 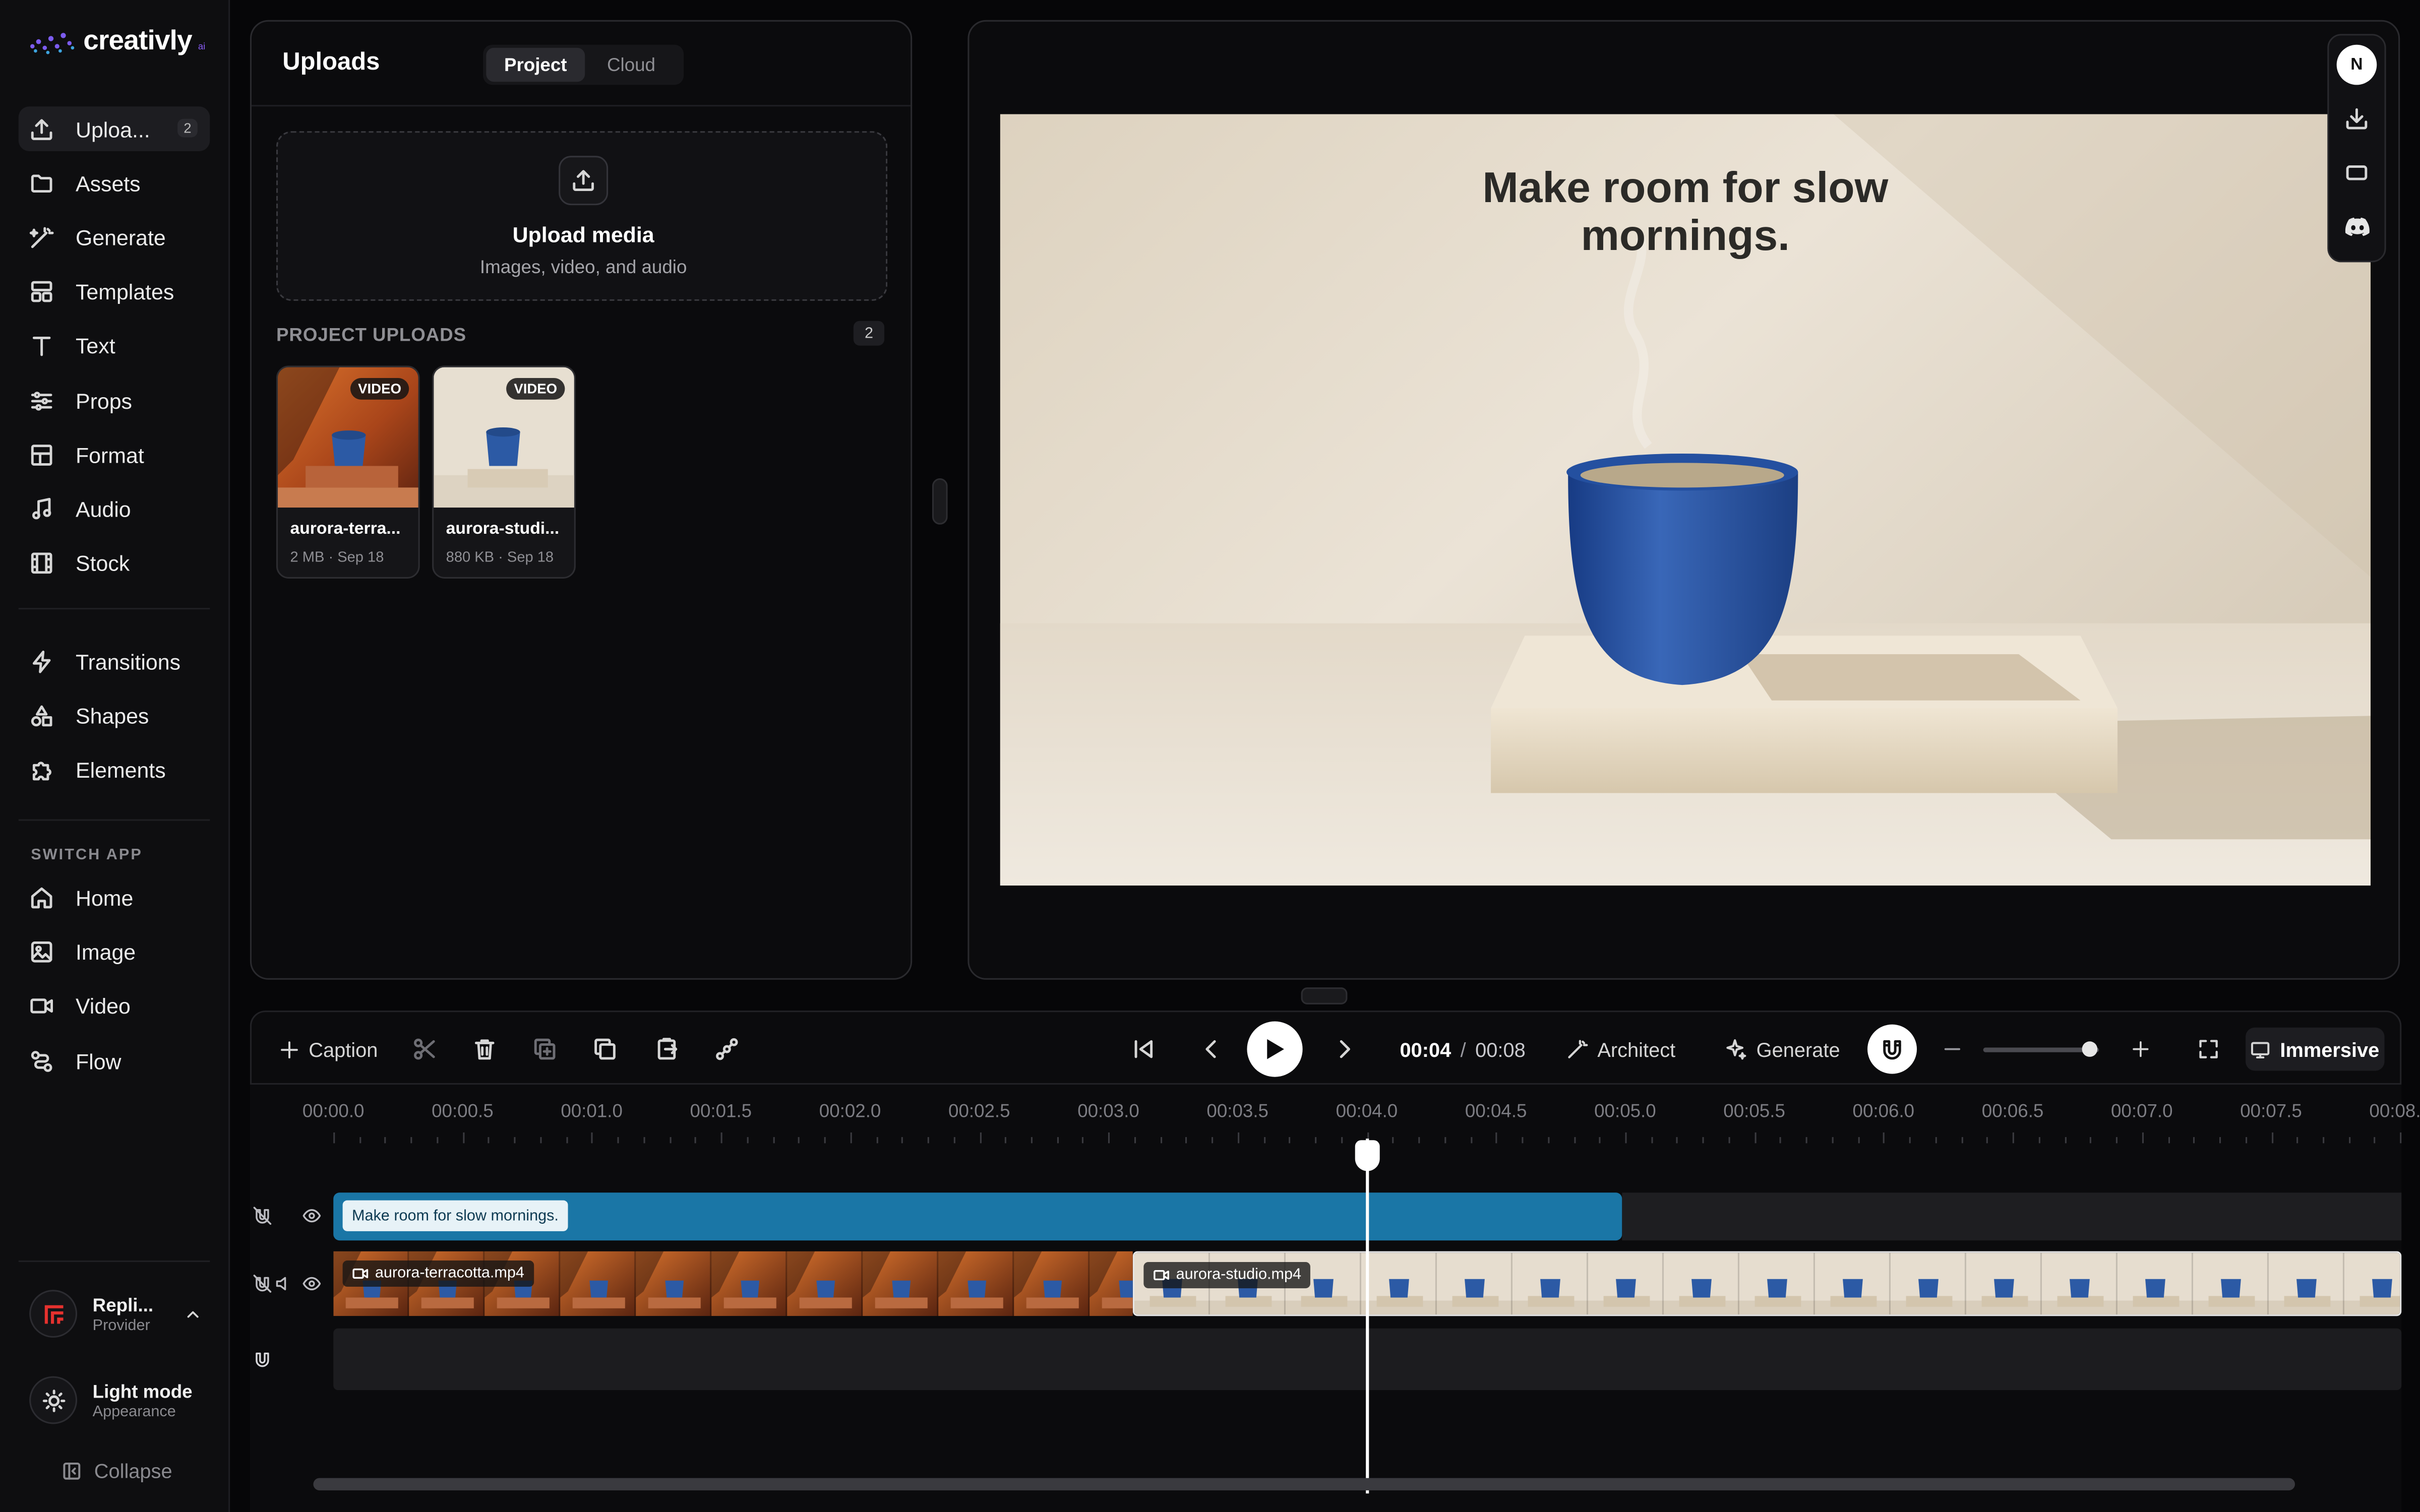 I want to click on sidebar-item-generate: Generate, so click(x=114, y=237).